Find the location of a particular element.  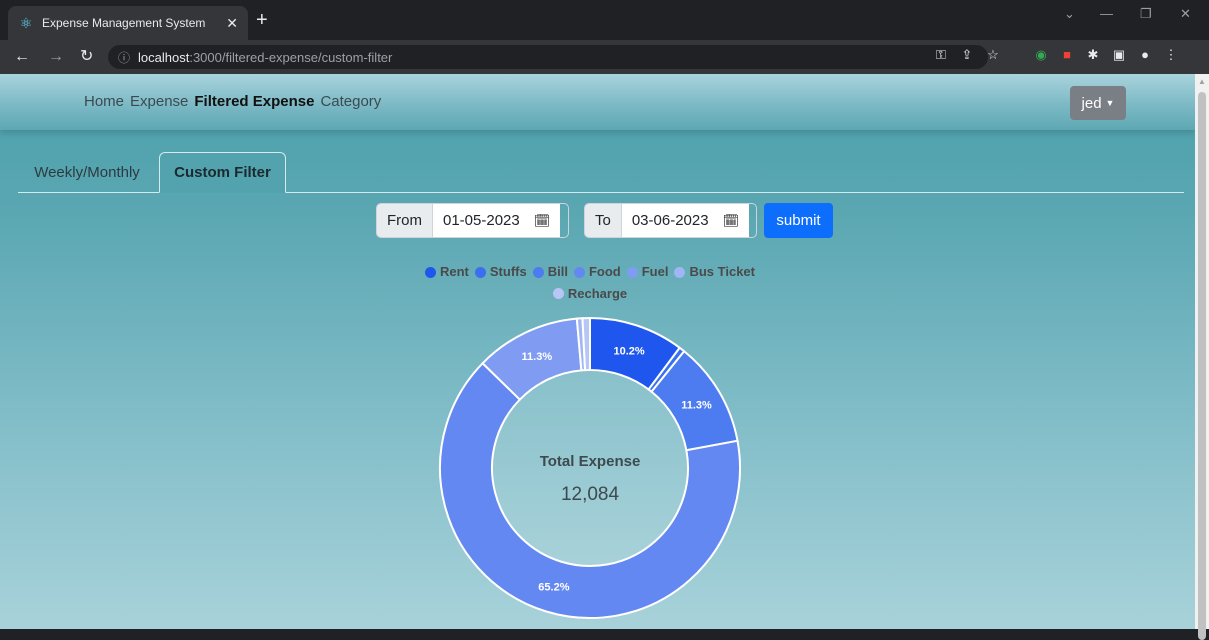

key-icon: ⚿ is located at coordinates (941, 55).